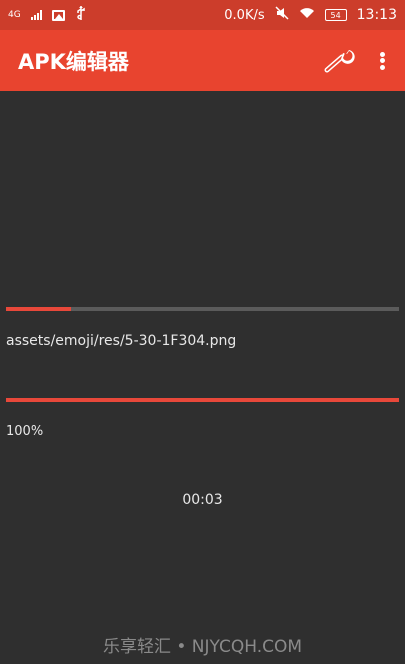  What do you see at coordinates (73, 61) in the screenshot?
I see `app-title: APK编辑器` at bounding box center [73, 61].